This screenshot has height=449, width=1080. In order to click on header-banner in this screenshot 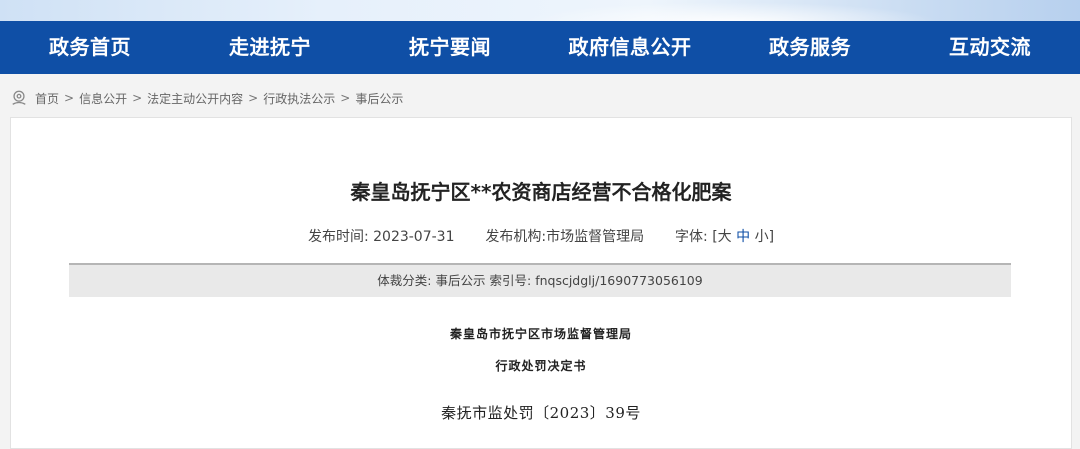, I will do `click(540, 10)`.